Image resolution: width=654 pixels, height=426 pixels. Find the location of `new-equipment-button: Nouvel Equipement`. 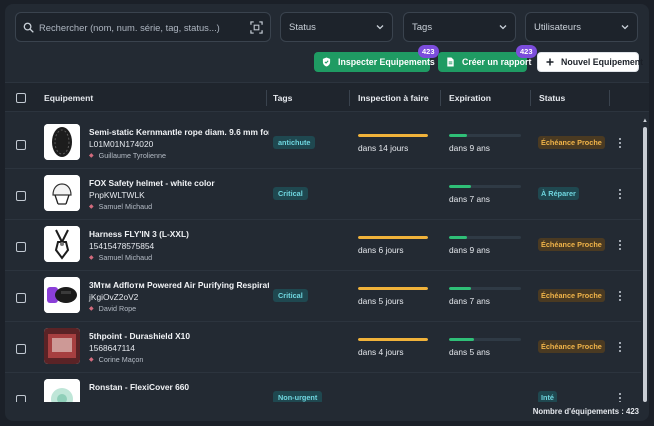

new-equipment-button: Nouvel Equipement is located at coordinates (590, 62).